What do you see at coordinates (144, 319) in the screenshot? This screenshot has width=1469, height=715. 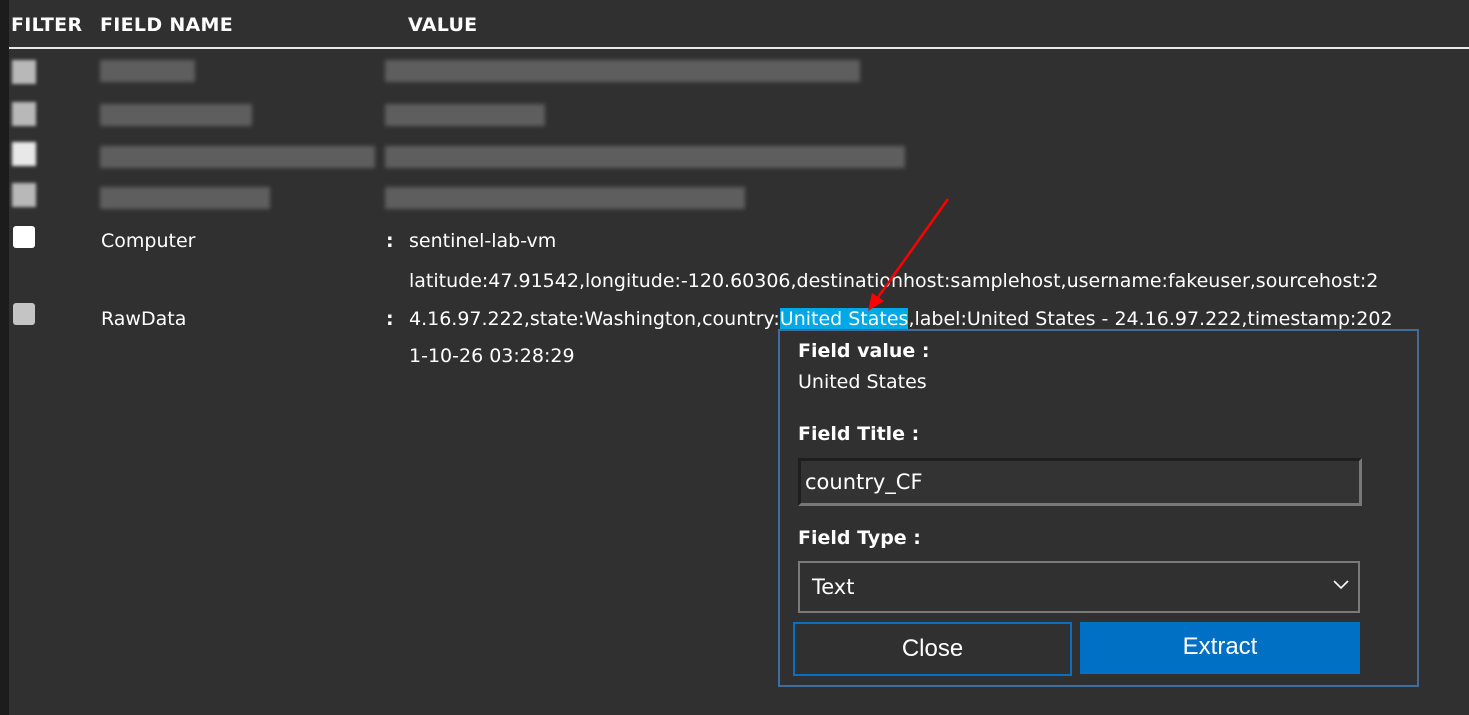 I see `field-name-rawdata: RawData` at bounding box center [144, 319].